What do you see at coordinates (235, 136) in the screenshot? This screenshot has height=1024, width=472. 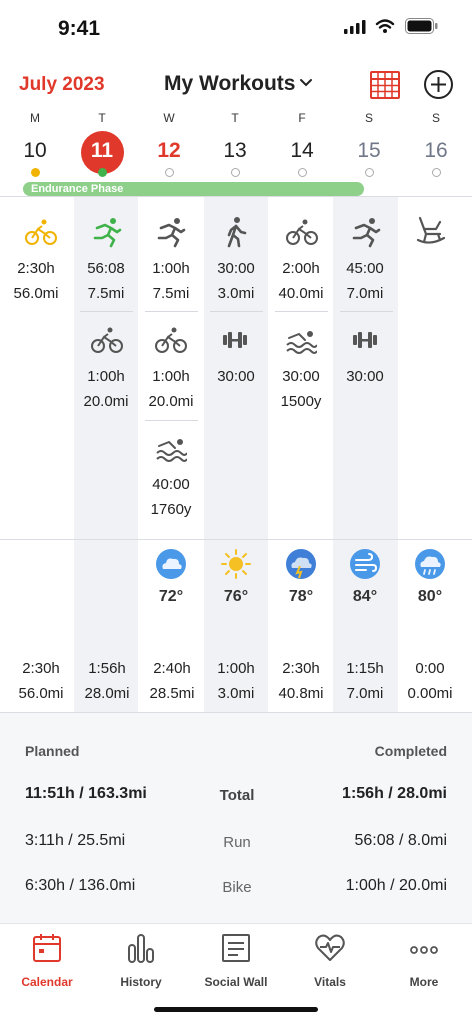 I see `day-thu: T 13` at bounding box center [235, 136].